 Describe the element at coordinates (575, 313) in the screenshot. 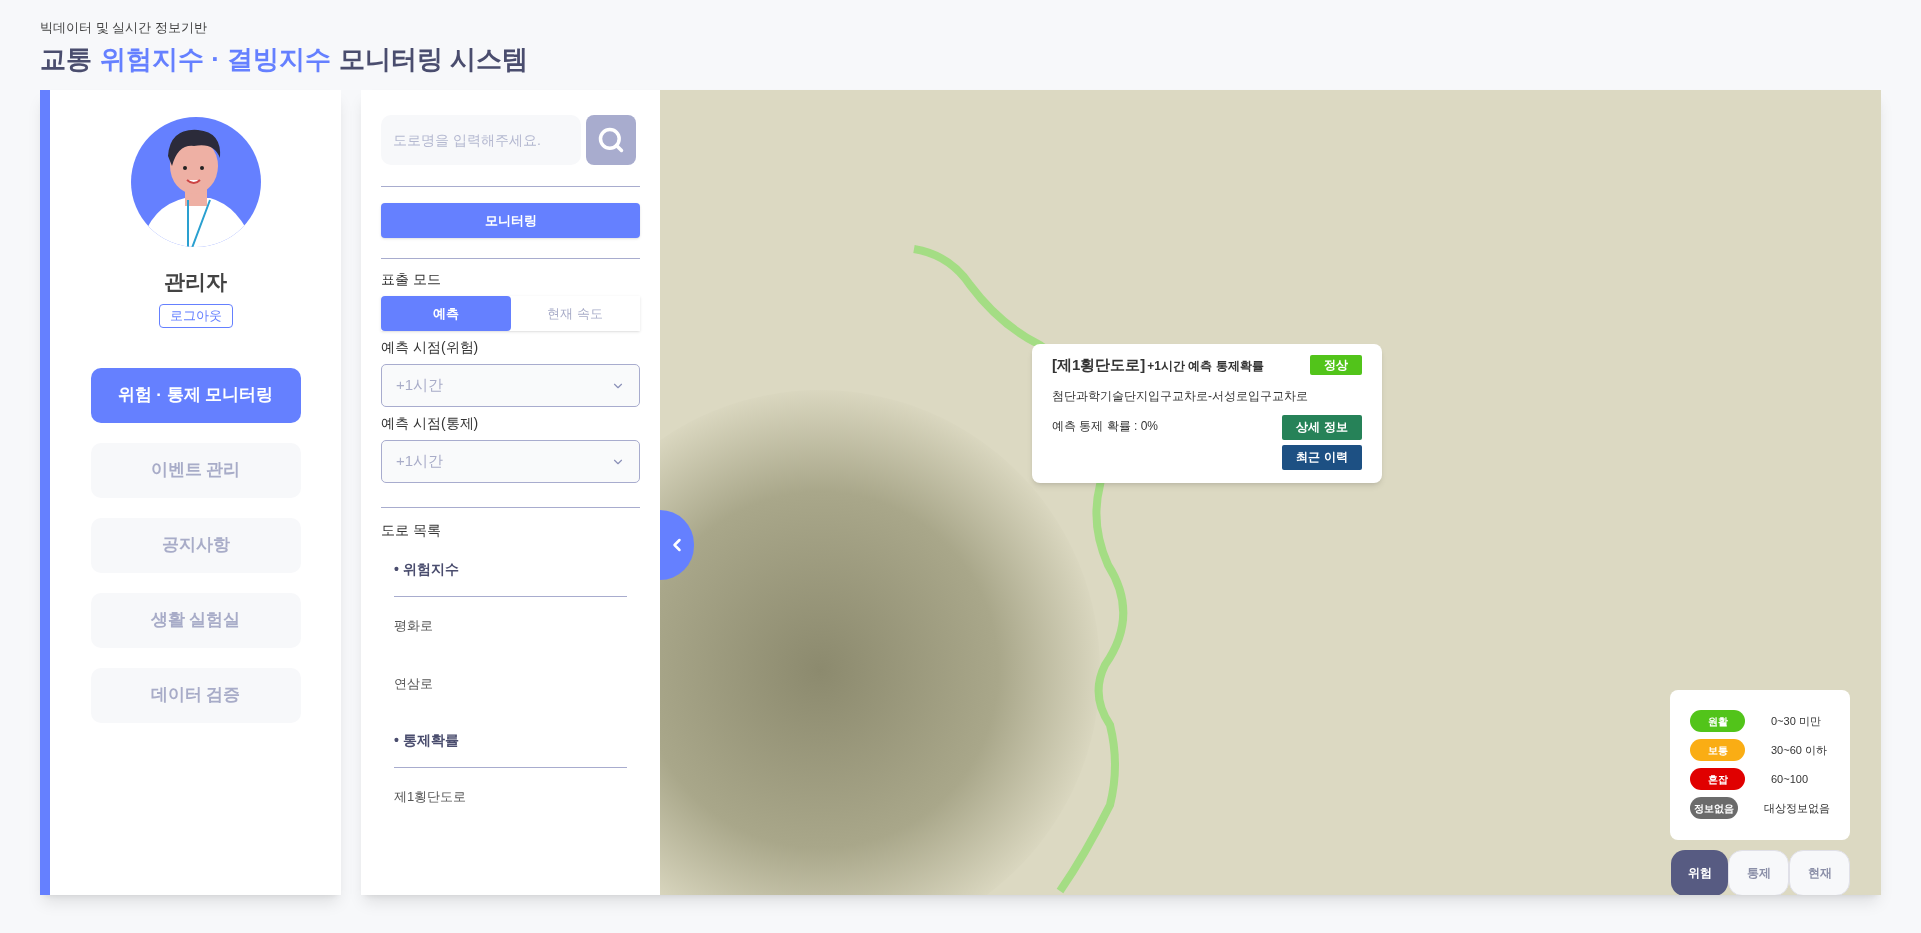

I see `mode-tab: 현재 속도` at that location.